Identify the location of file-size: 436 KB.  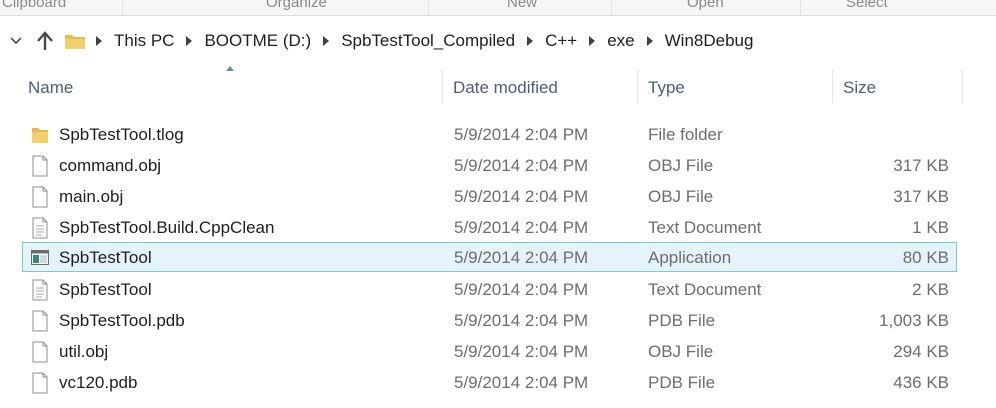
(921, 382).